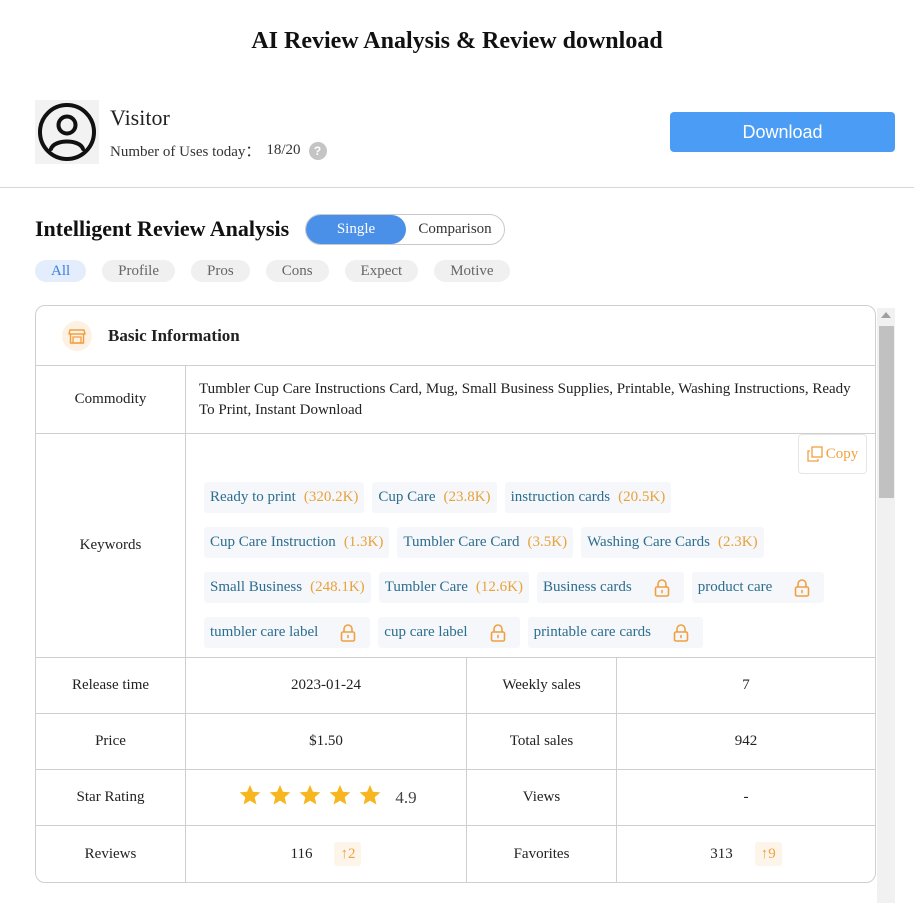  I want to click on keyword-chip: cup care label, so click(449, 632).